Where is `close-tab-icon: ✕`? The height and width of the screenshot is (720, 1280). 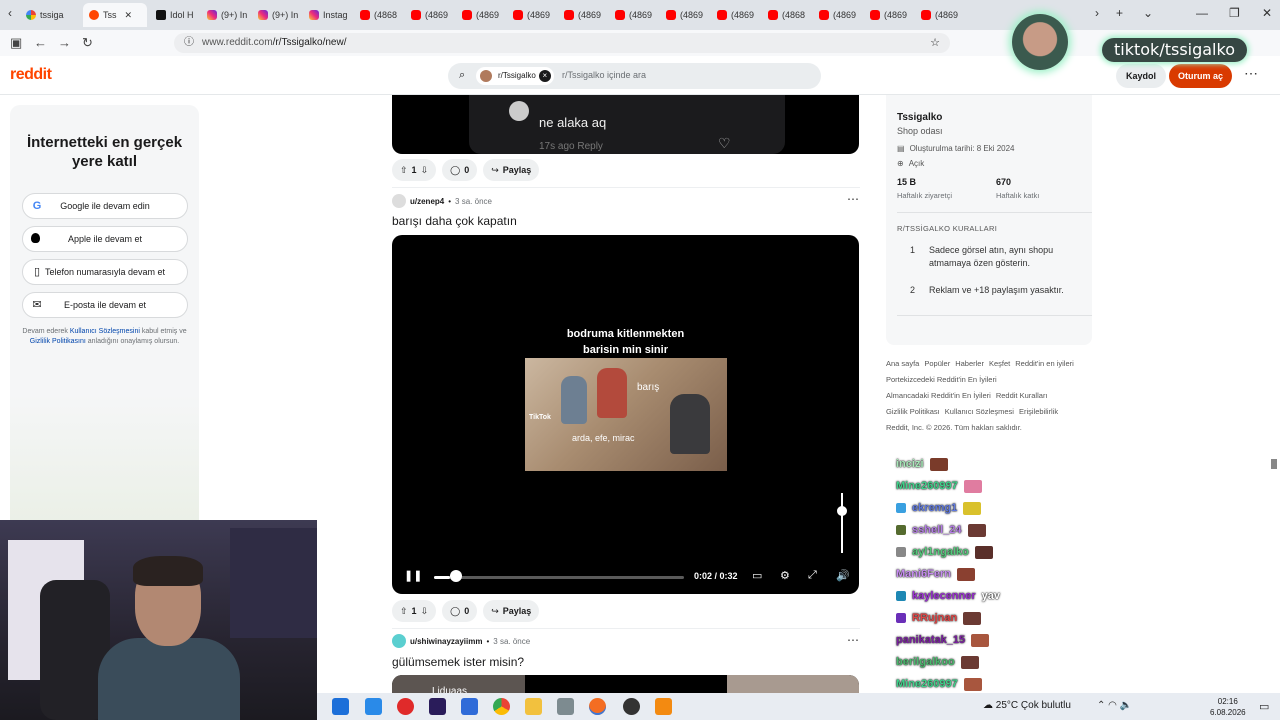
close-tab-icon: ✕ is located at coordinates (129, 15).